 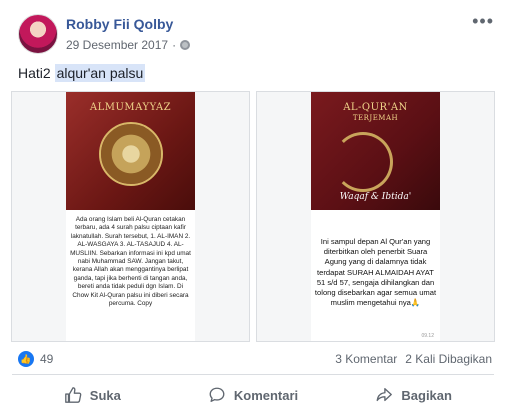 What do you see at coordinates (117, 45) in the screenshot?
I see `post-date: 29 Desember 2017` at bounding box center [117, 45].